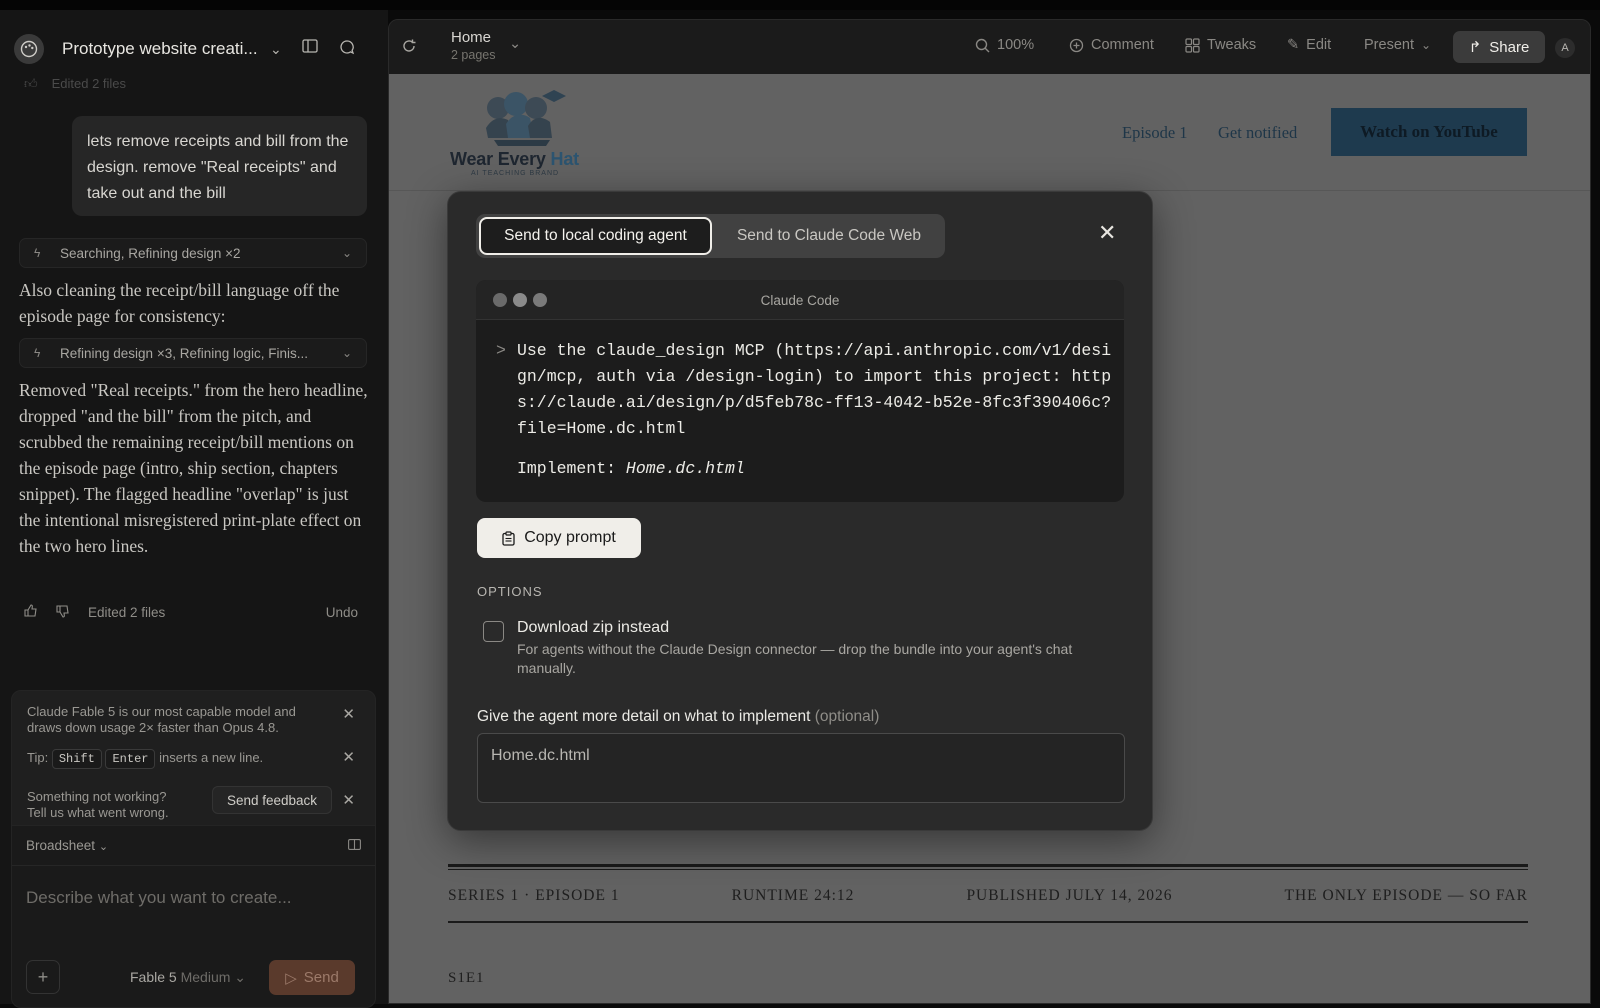  Describe the element at coordinates (570, 537) in the screenshot. I see `copy-prompt-label: Copy prompt` at that location.